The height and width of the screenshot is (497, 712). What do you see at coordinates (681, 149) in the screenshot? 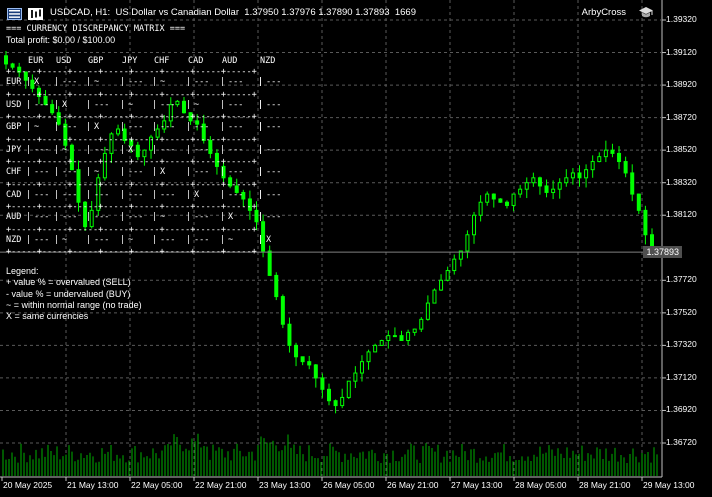
I see `price-label: 1.38520` at bounding box center [681, 149].